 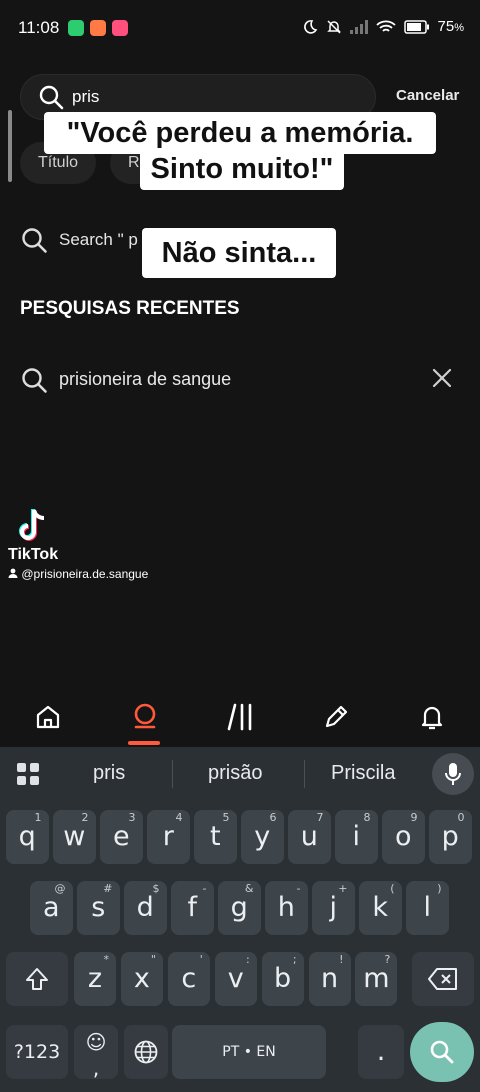 I want to click on key-q: q1, so click(x=27, y=837).